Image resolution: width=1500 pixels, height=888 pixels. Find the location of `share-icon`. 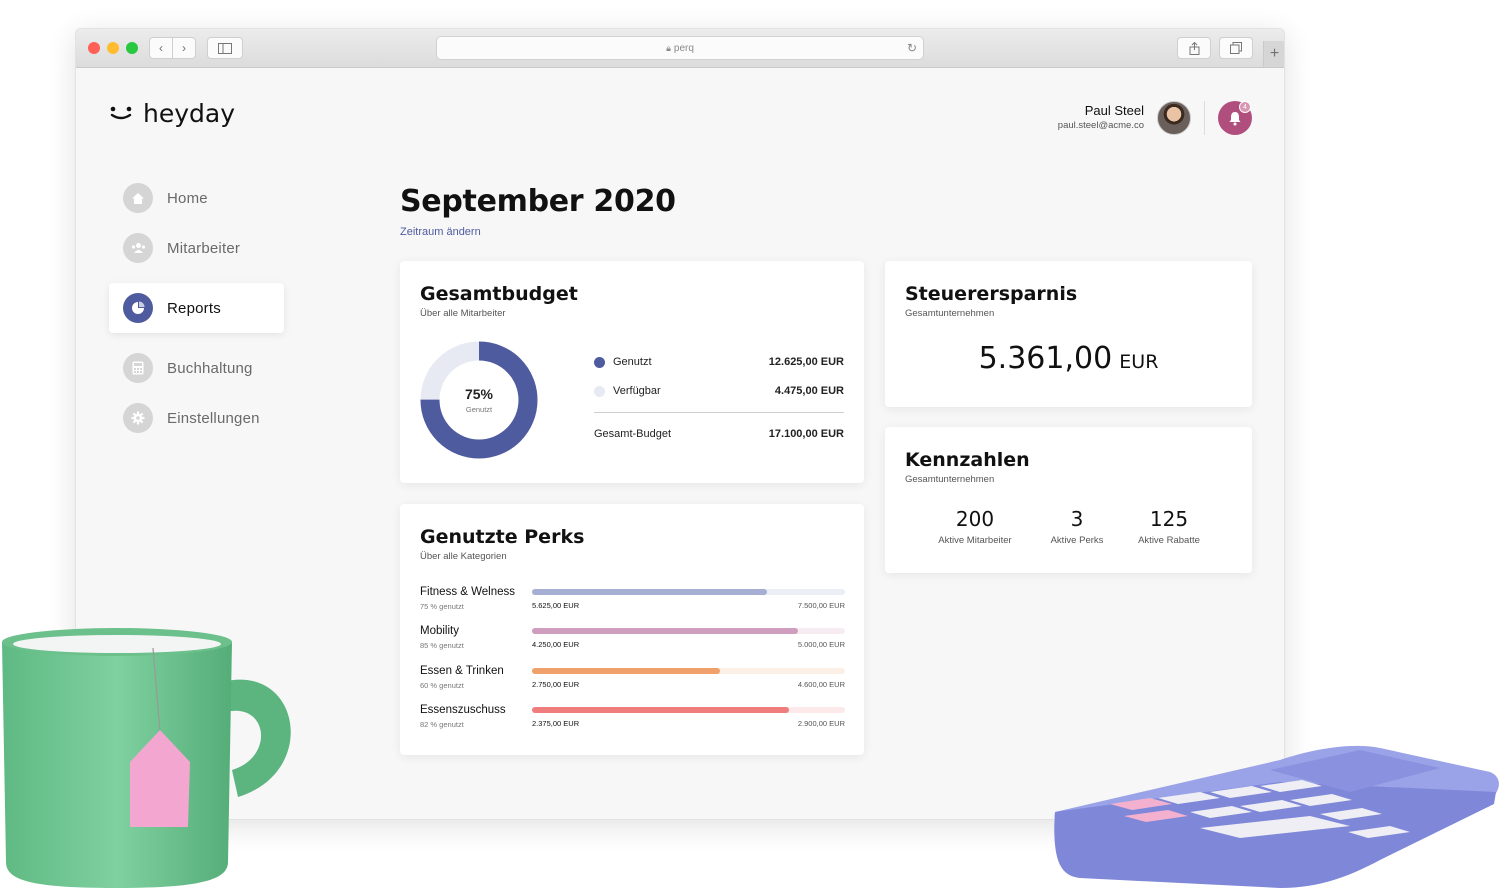

share-icon is located at coordinates (1194, 48).